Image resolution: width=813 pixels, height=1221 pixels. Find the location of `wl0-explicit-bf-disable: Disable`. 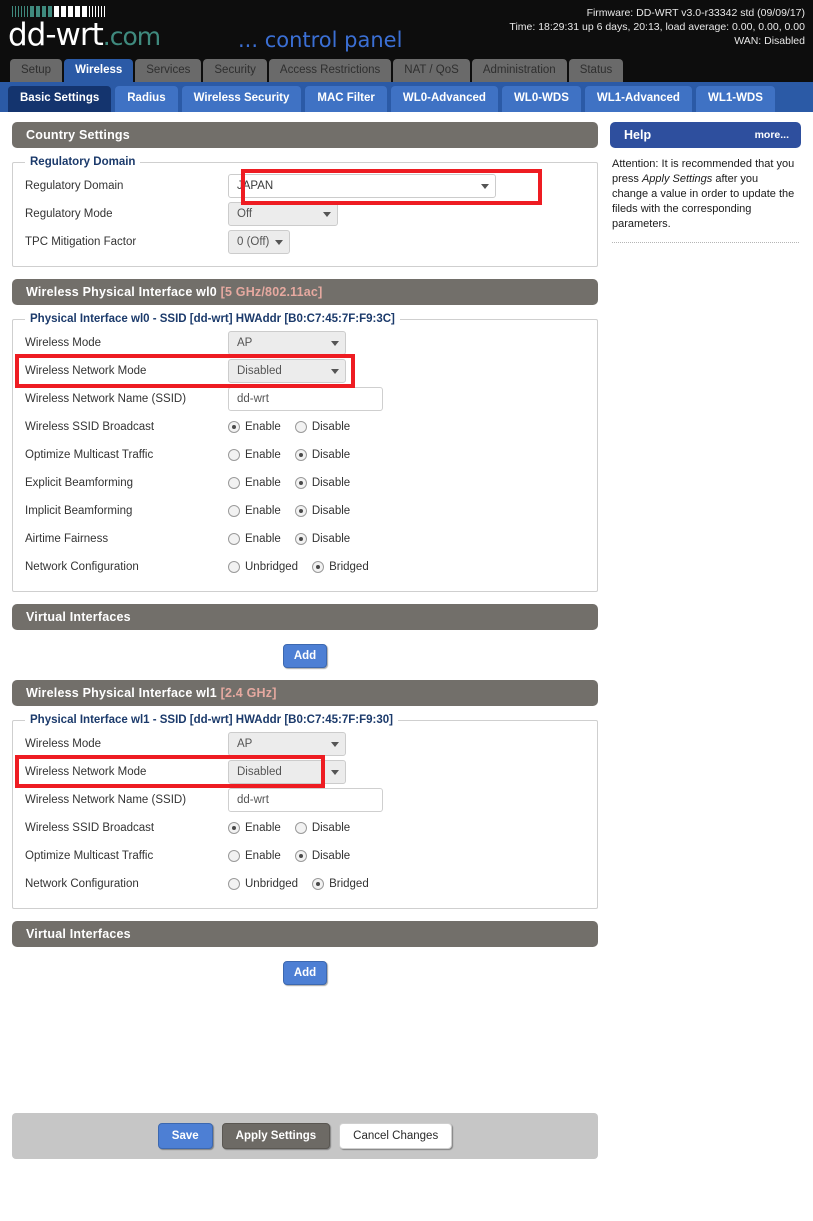

wl0-explicit-bf-disable: Disable is located at coordinates (322, 483).